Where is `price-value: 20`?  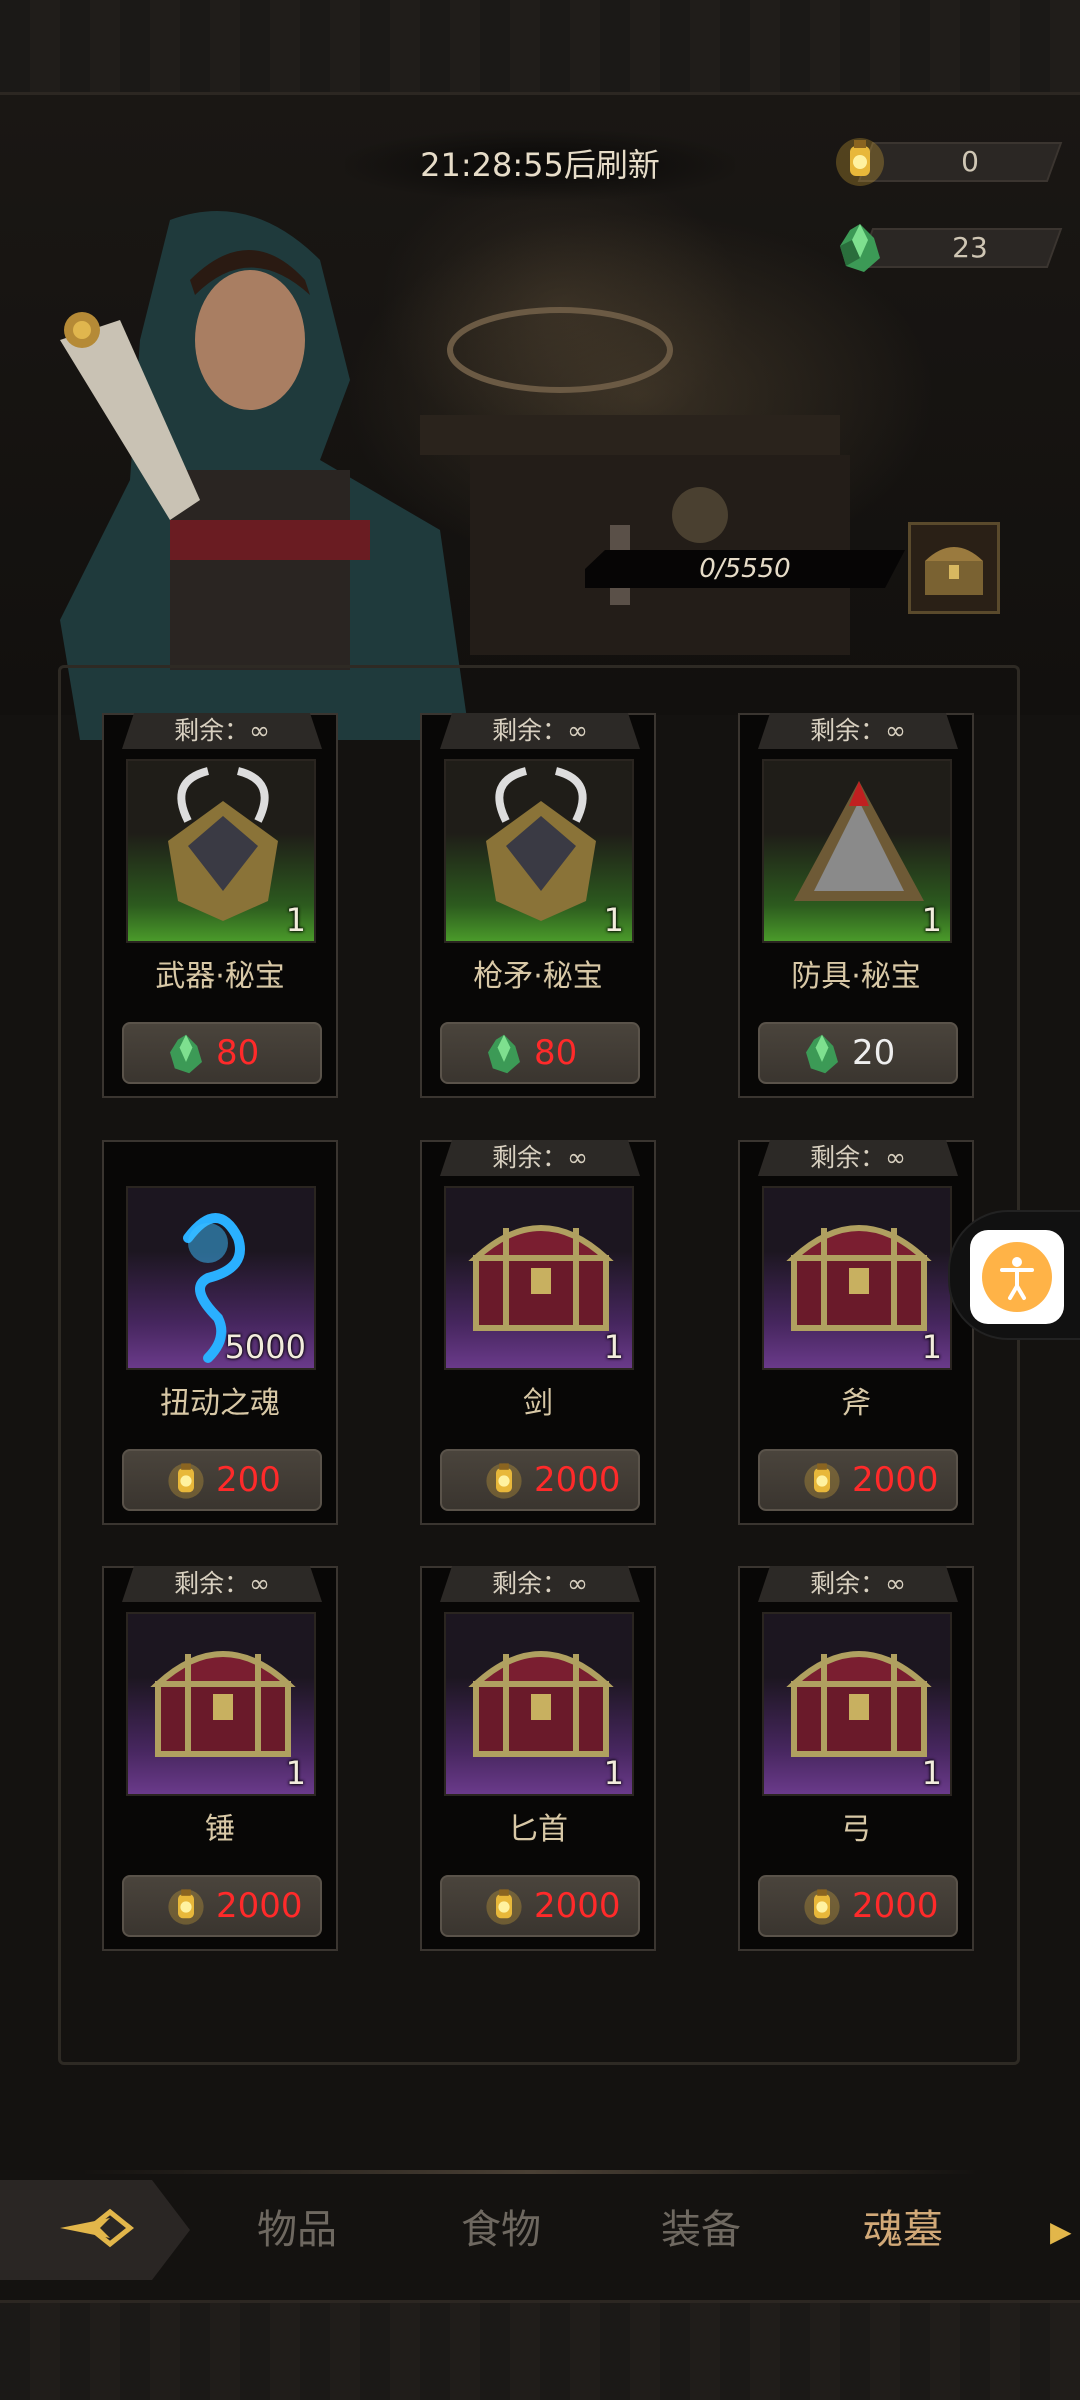 price-value: 20 is located at coordinates (874, 1053).